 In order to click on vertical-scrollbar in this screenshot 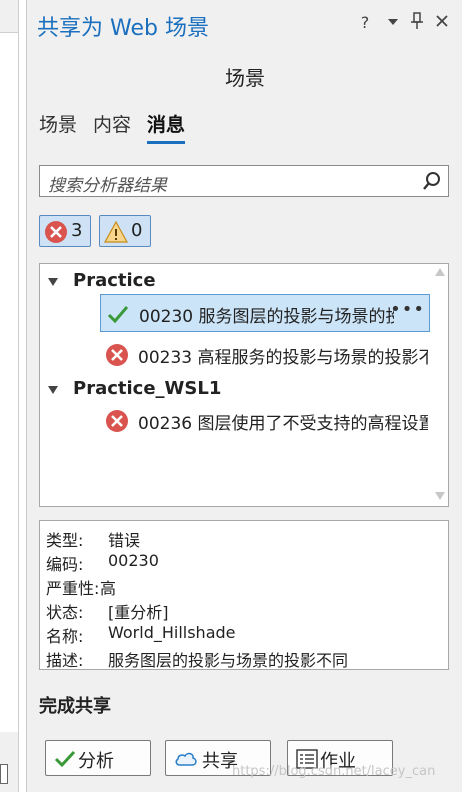, I will do `click(440, 385)`.